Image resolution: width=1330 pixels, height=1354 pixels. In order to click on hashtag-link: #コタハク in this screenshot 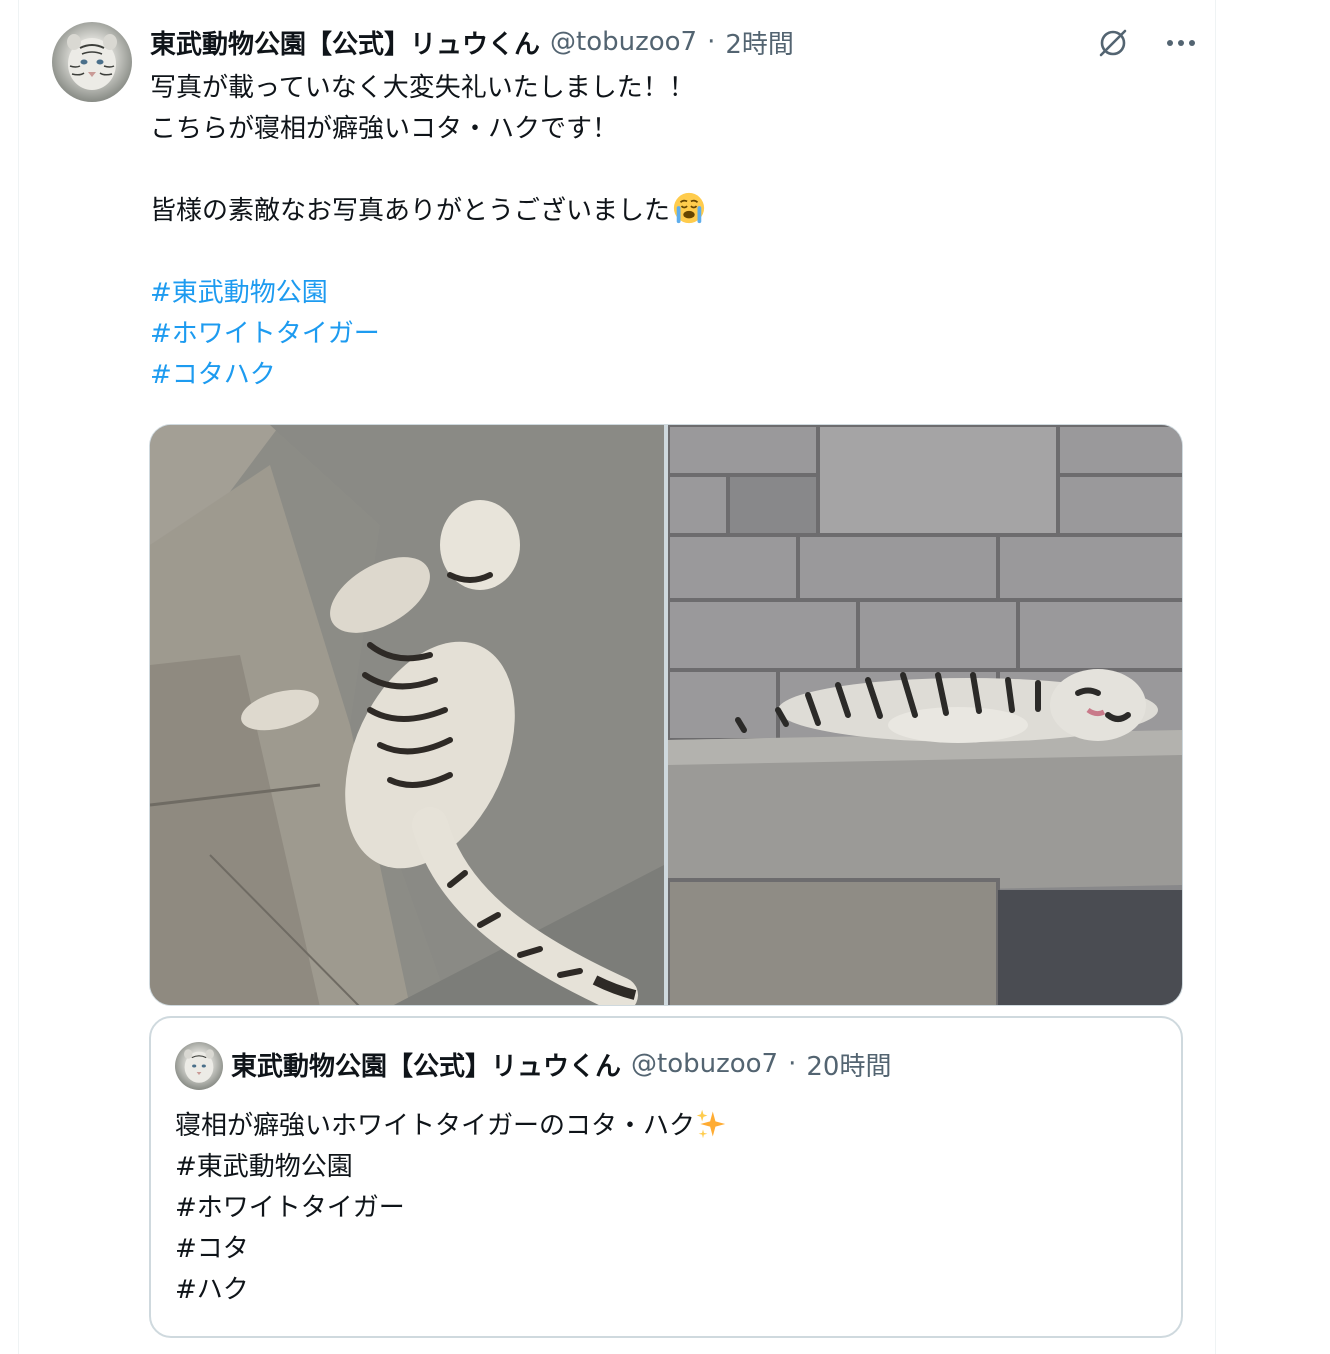, I will do `click(213, 375)`.